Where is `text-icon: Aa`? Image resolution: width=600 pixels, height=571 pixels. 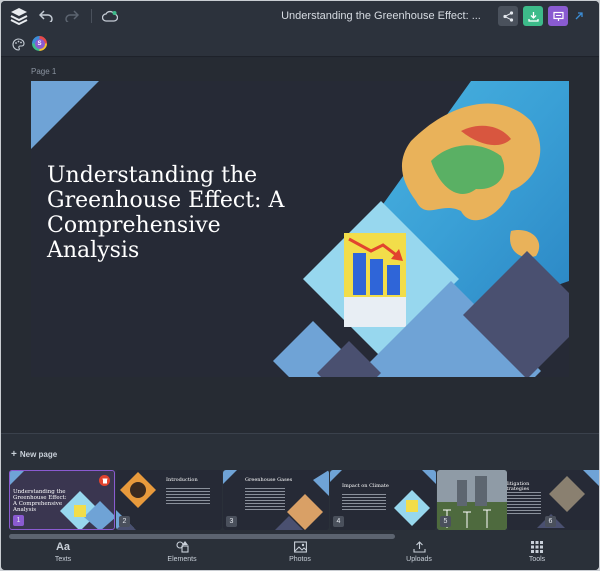 text-icon: Aa is located at coordinates (63, 547).